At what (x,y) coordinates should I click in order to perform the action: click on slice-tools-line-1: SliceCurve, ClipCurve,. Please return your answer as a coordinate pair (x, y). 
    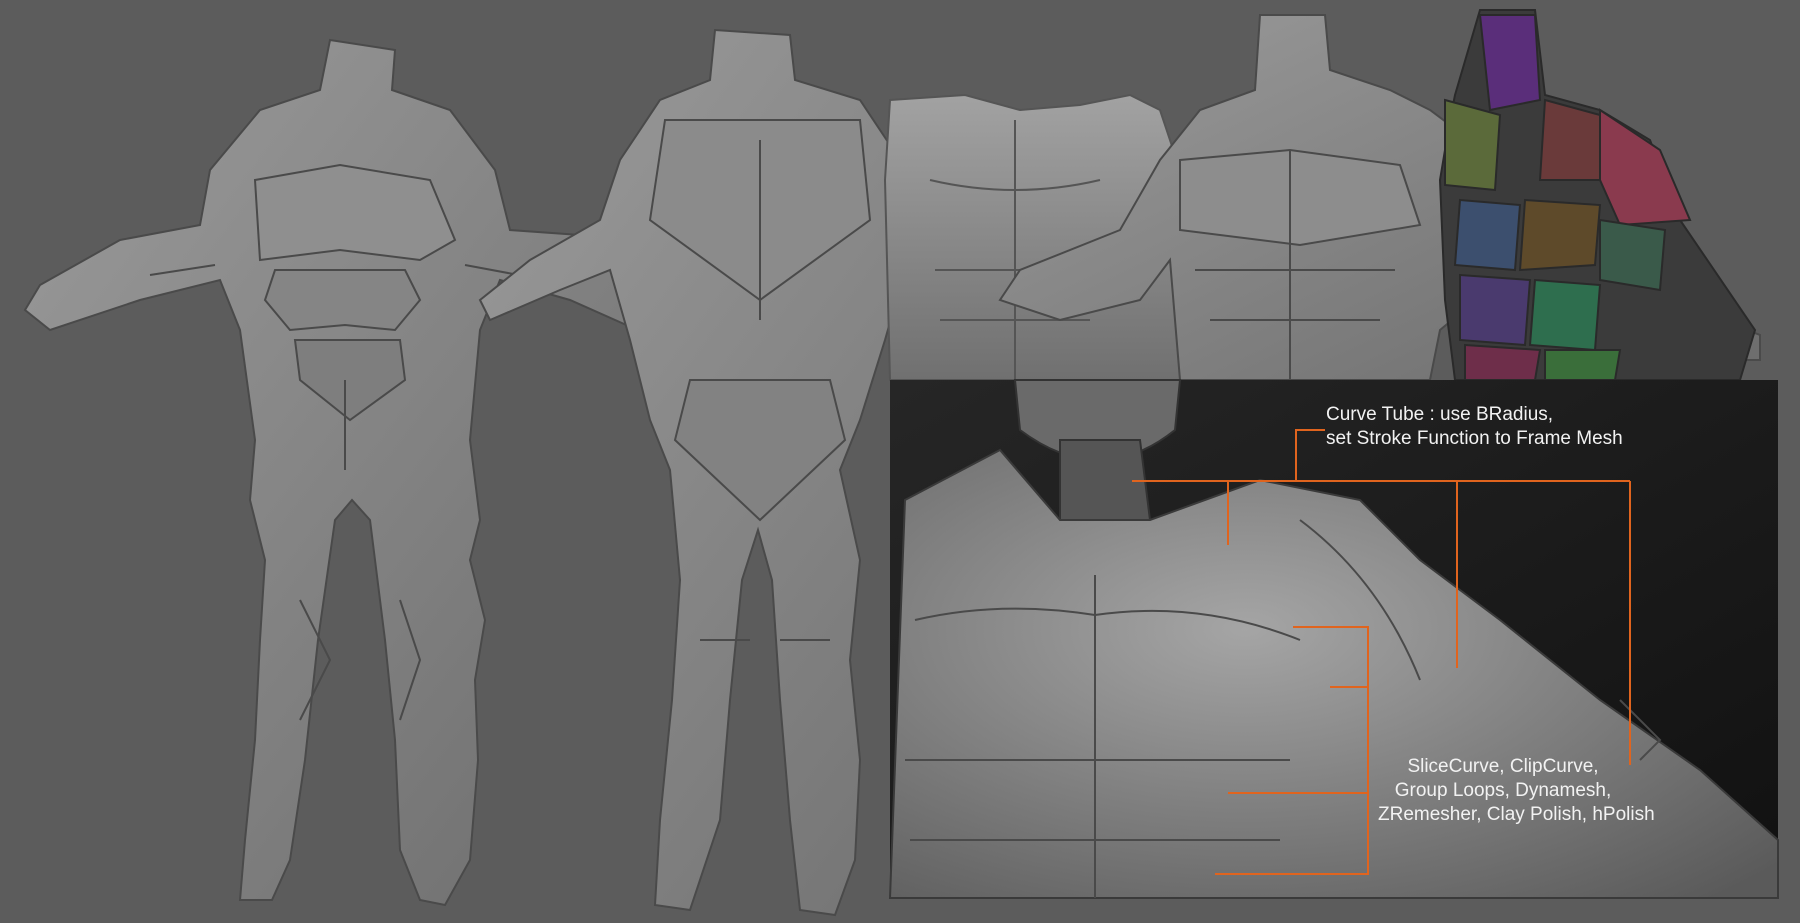
    Looking at the image, I should click on (1503, 766).